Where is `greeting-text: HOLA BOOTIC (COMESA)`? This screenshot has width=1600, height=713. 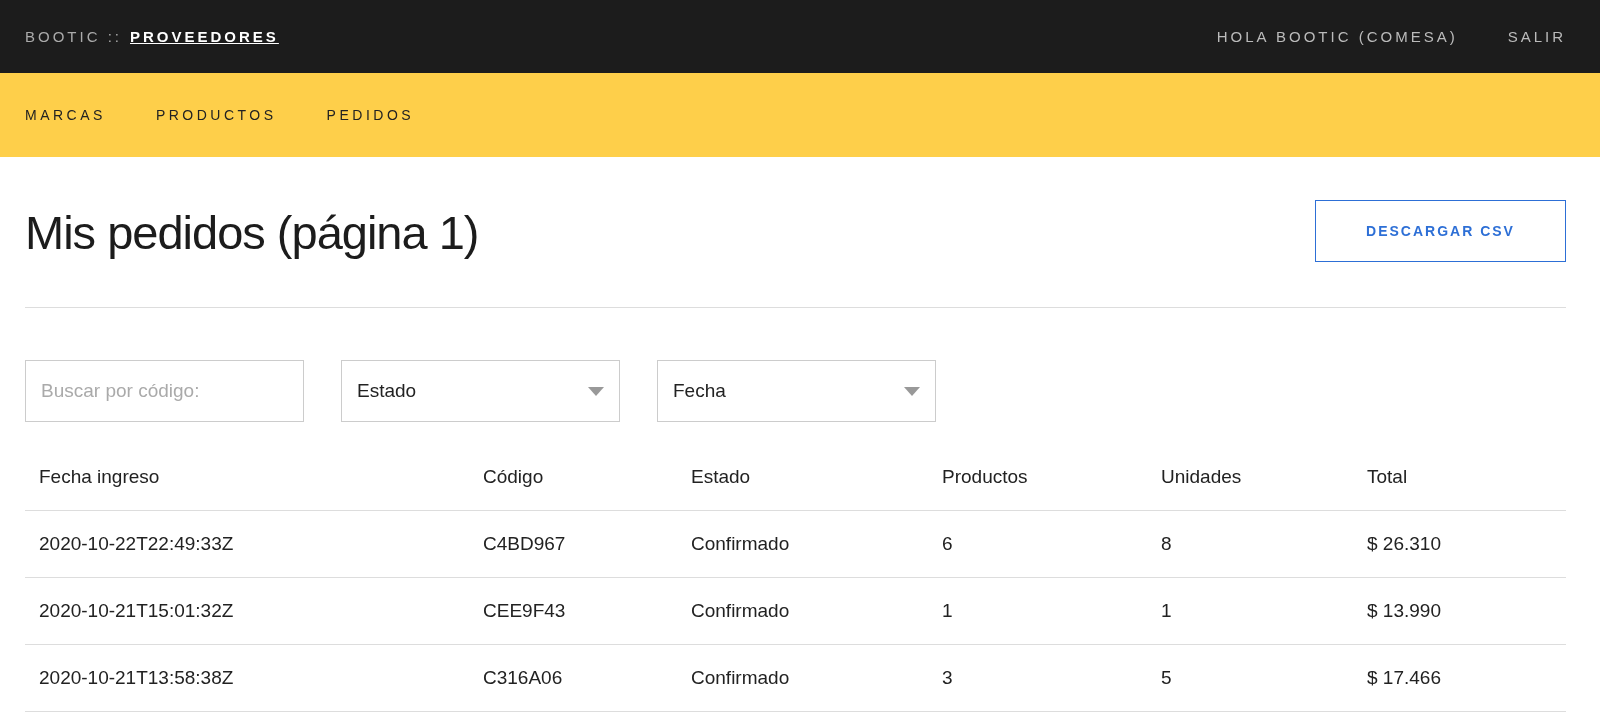
greeting-text: HOLA BOOTIC (COMESA) is located at coordinates (1337, 36).